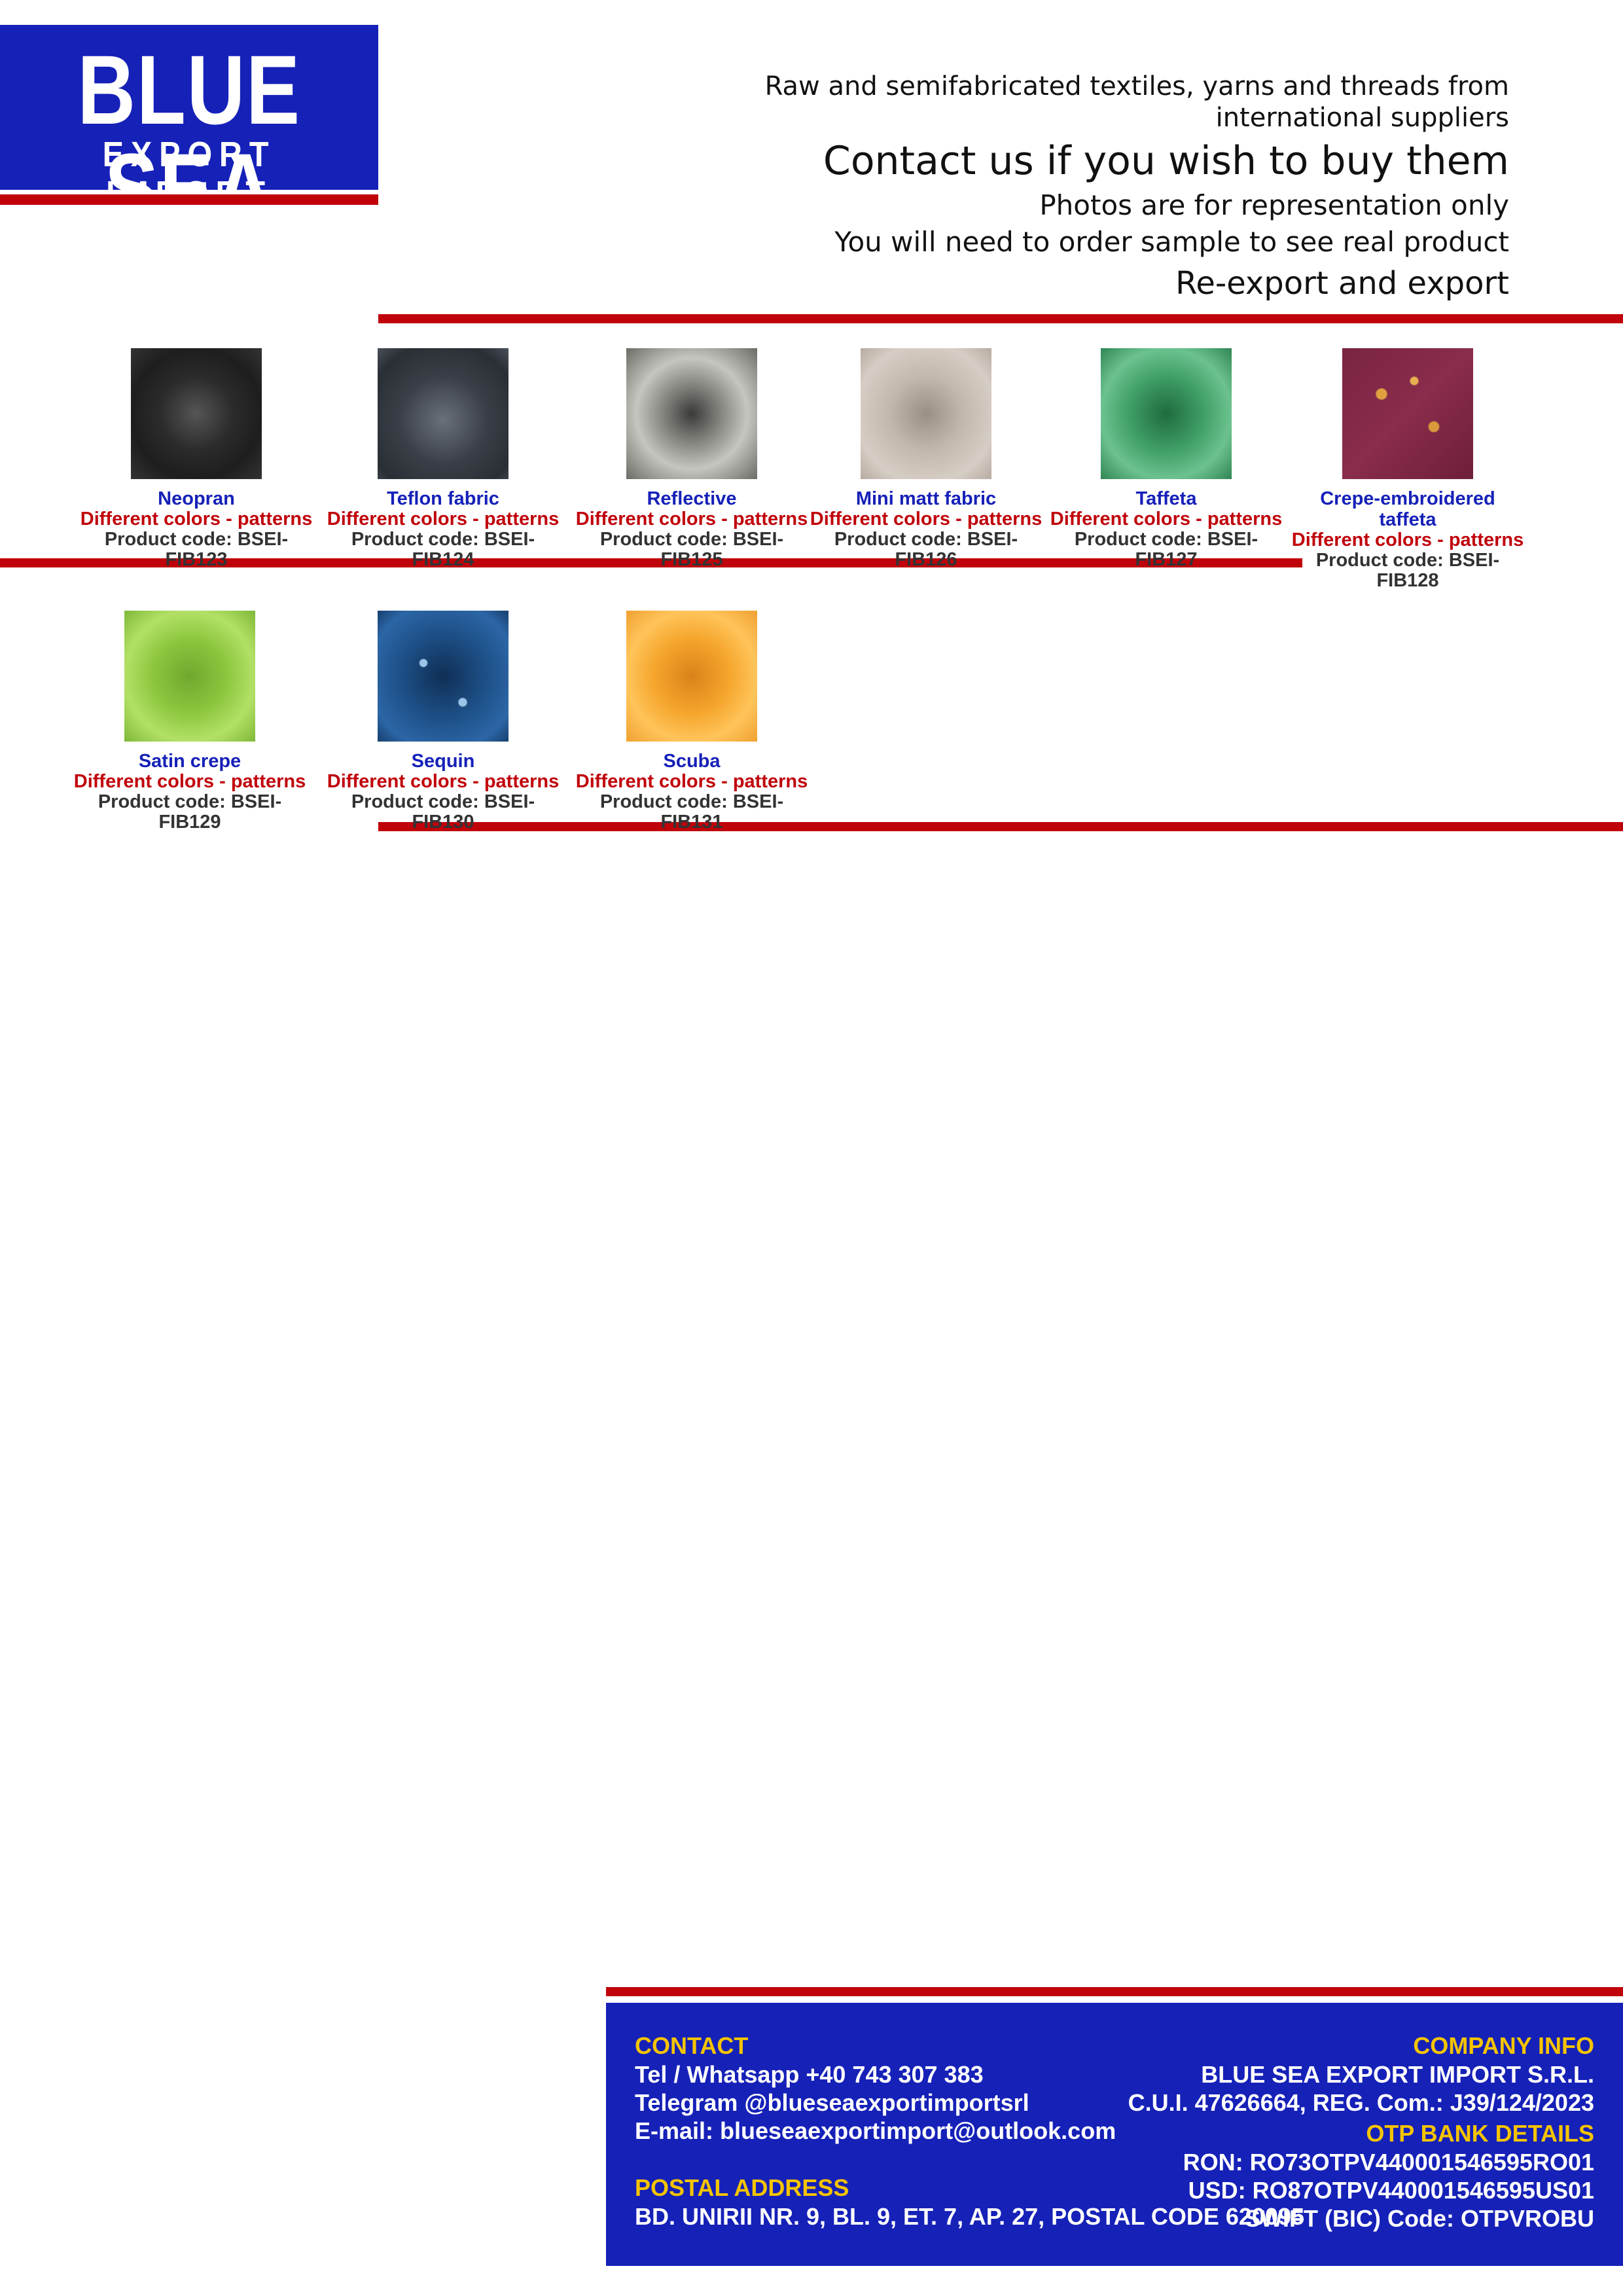 Image resolution: width=1623 pixels, height=2296 pixels. I want to click on bank-usd-account: USD: RO87OTPV440001546595US01, so click(1391, 2190).